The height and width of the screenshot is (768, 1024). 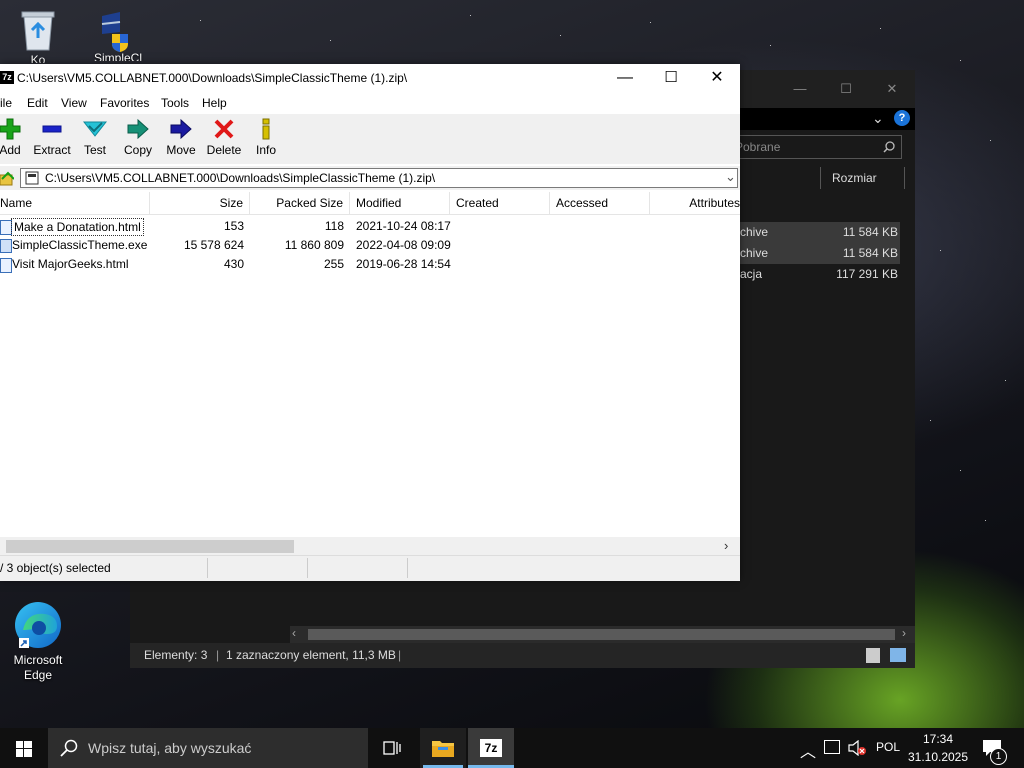 I want to click on delete-x-icon, so click(x=224, y=129).